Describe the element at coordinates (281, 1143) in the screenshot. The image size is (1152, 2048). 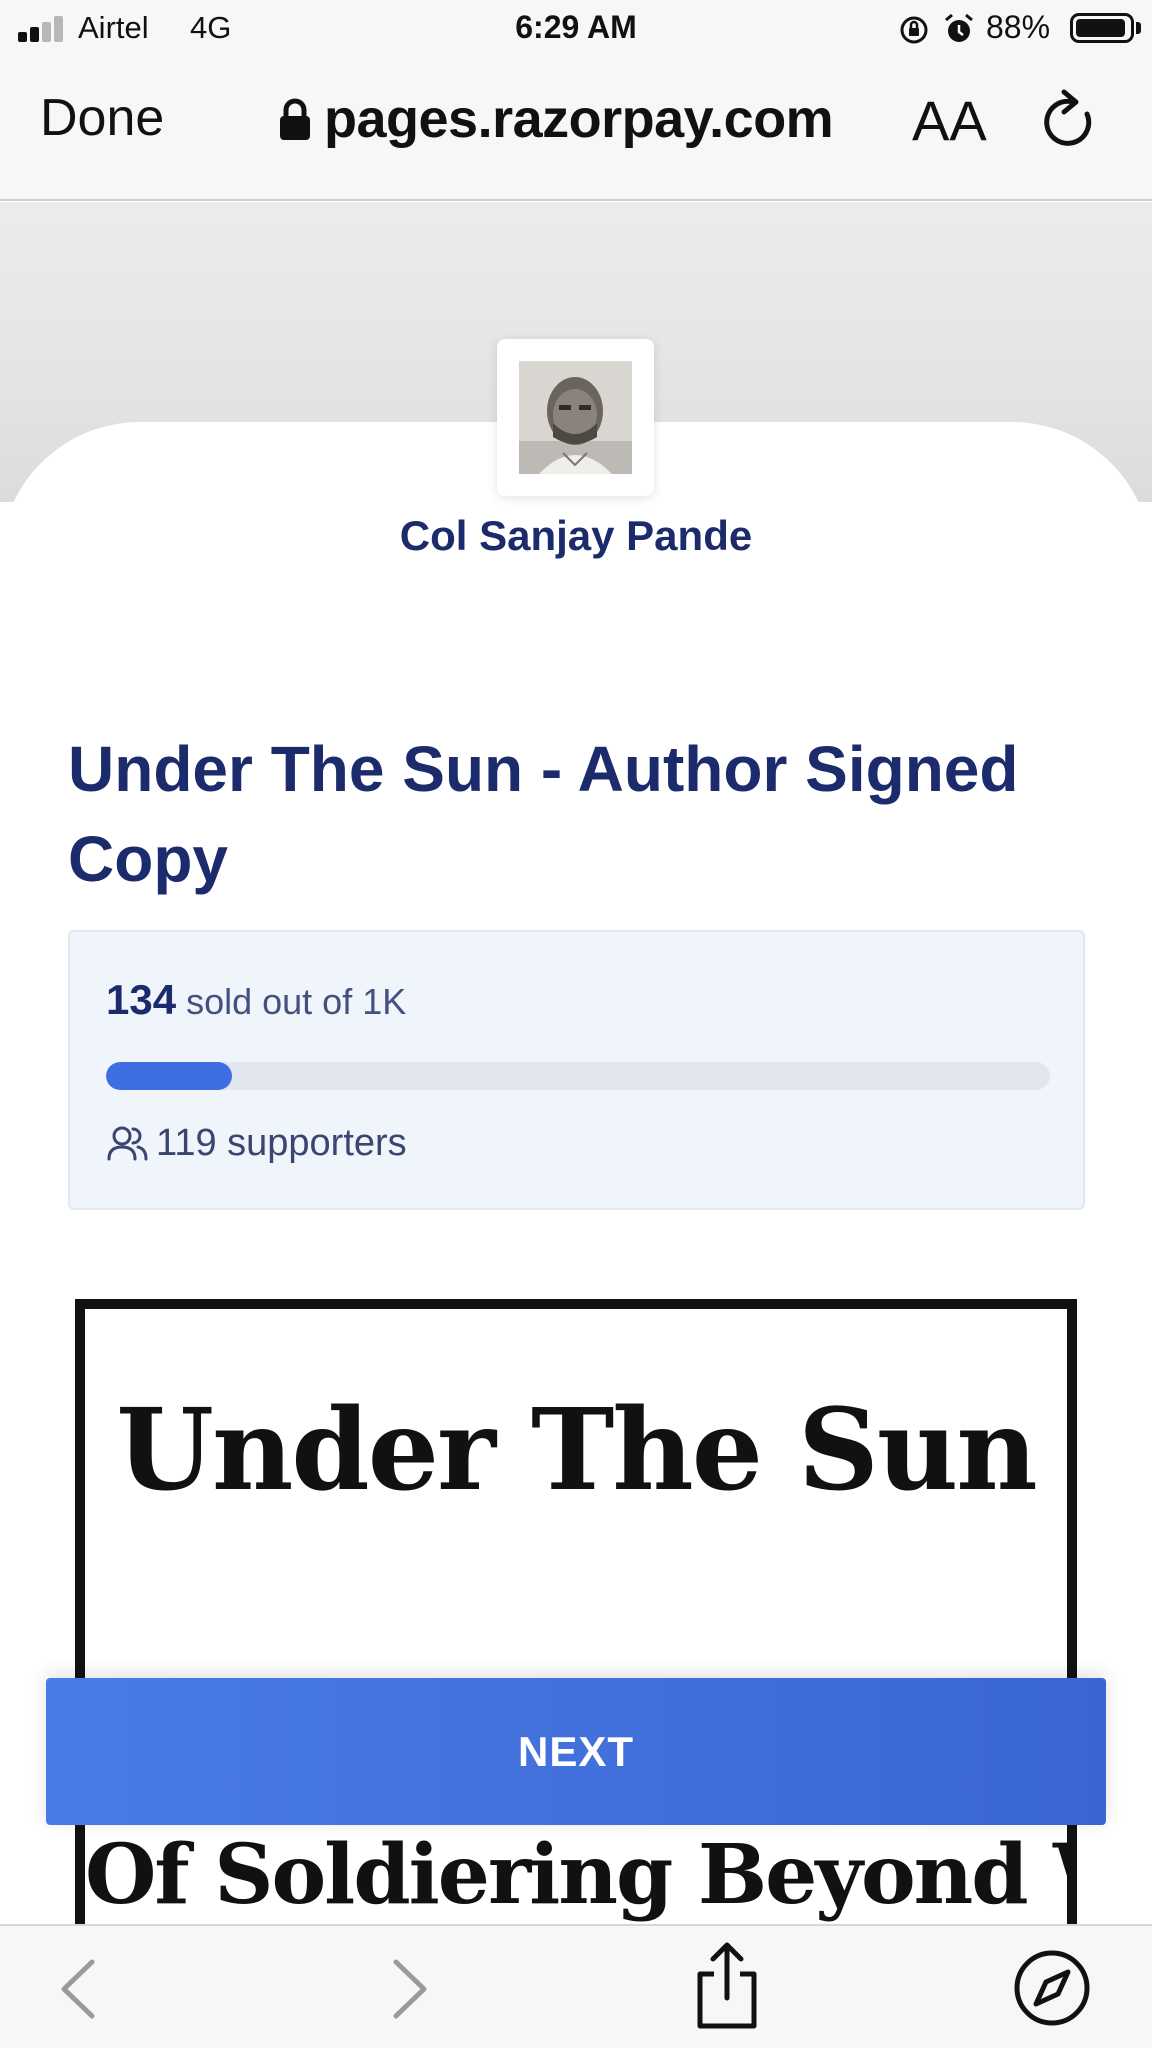
I see `supporters-count: 119 supporters` at that location.